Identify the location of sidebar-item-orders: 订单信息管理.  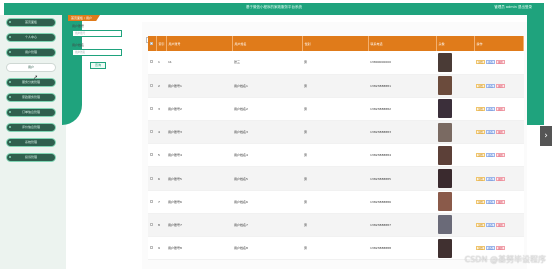
(31, 112).